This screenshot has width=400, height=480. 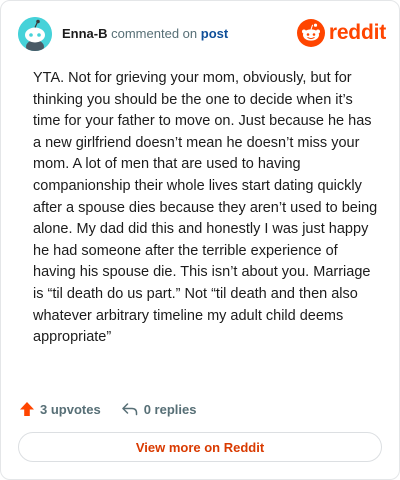 I want to click on reddit-logo-icon, so click(x=310, y=33).